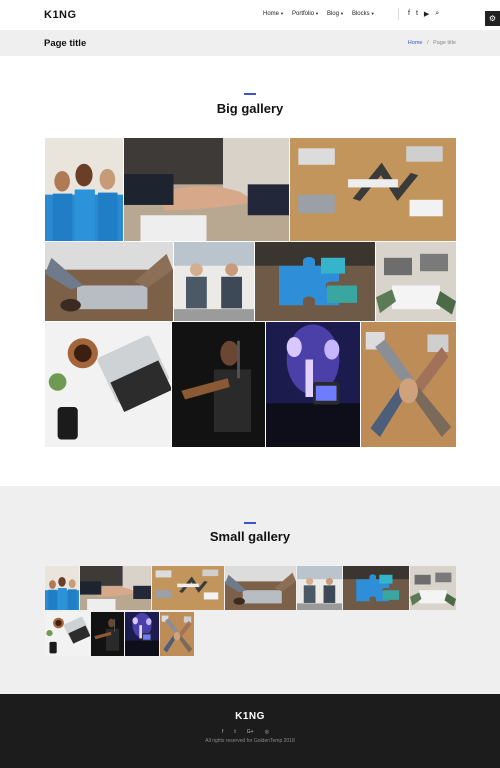  Describe the element at coordinates (250, 716) in the screenshot. I see `footer-logo: K1NG` at that location.